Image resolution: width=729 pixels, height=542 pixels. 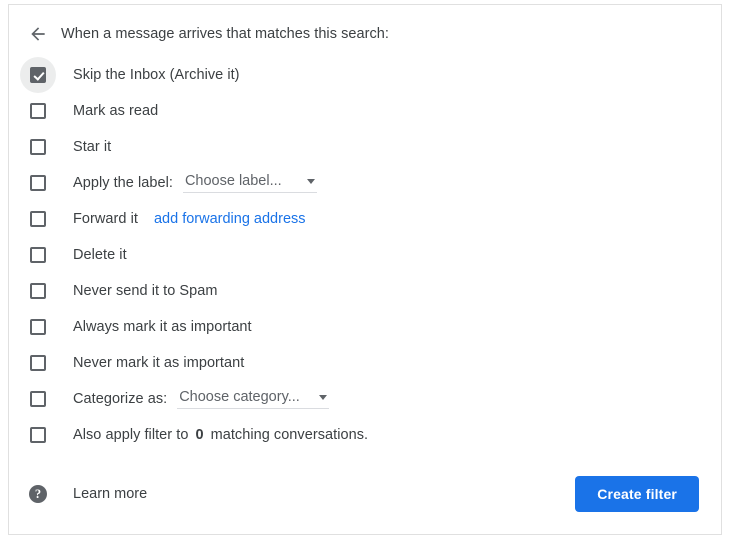 What do you see at coordinates (100, 255) in the screenshot?
I see `action-label-delete-it: Delete it` at bounding box center [100, 255].